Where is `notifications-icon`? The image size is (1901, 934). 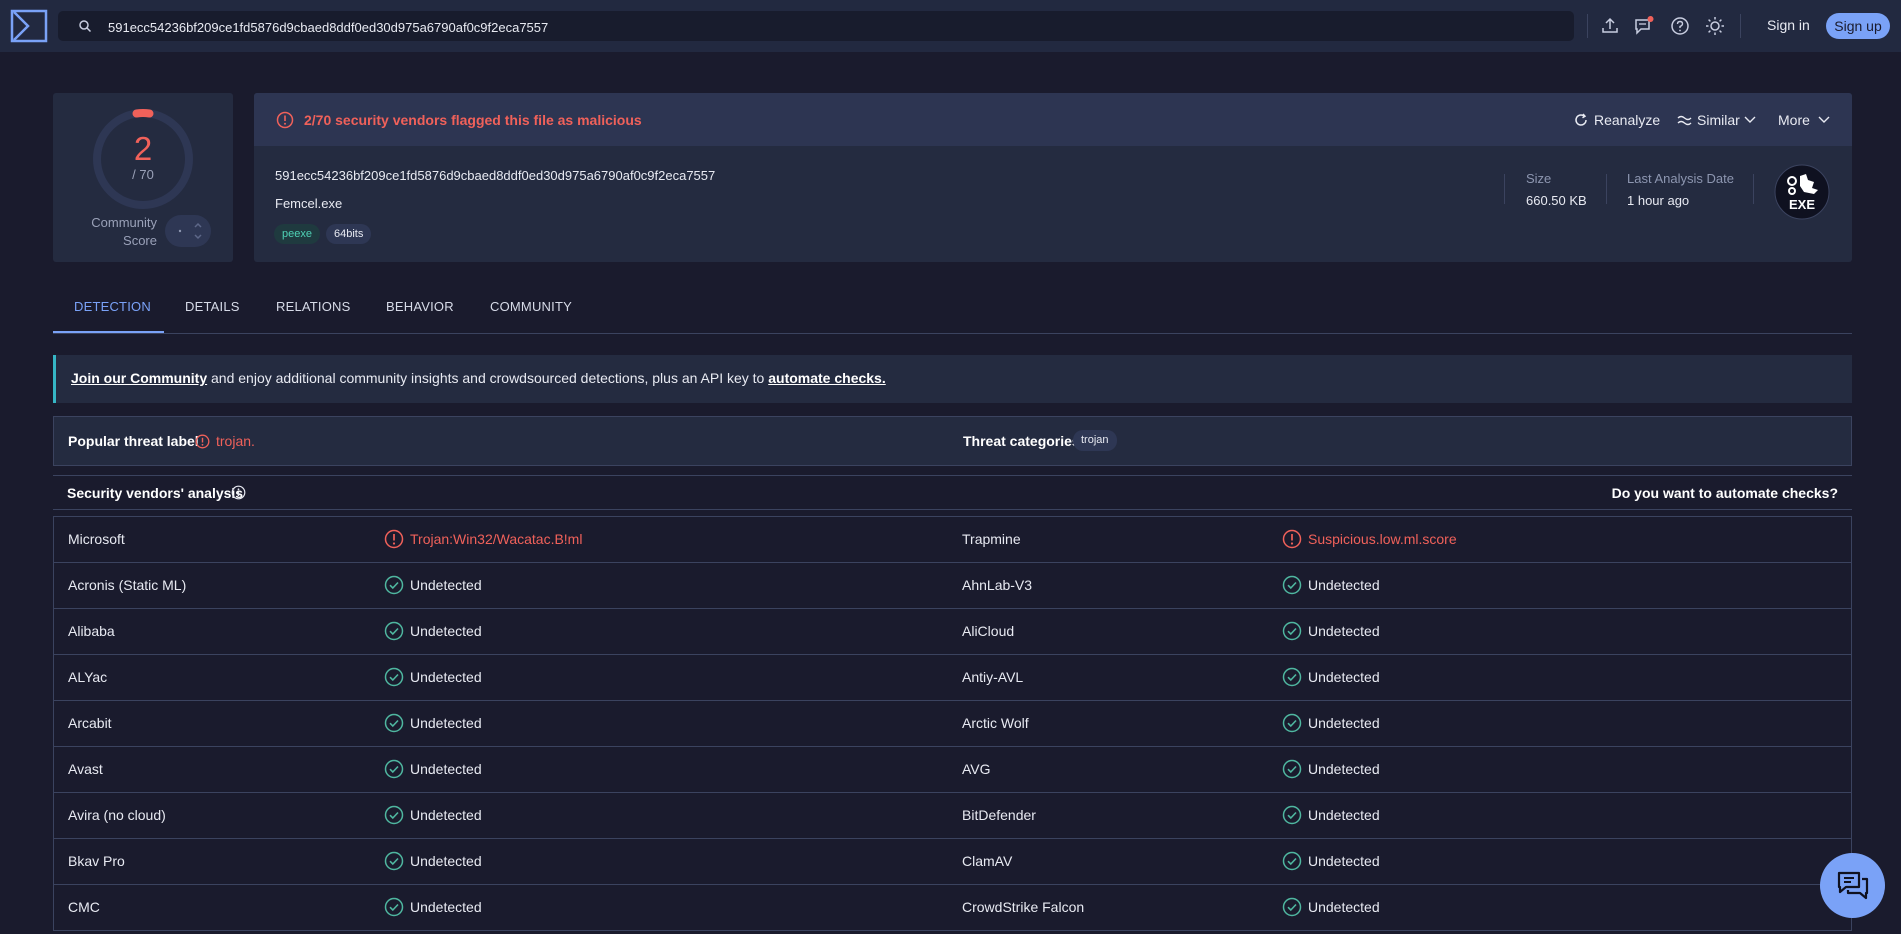 notifications-icon is located at coordinates (1644, 26).